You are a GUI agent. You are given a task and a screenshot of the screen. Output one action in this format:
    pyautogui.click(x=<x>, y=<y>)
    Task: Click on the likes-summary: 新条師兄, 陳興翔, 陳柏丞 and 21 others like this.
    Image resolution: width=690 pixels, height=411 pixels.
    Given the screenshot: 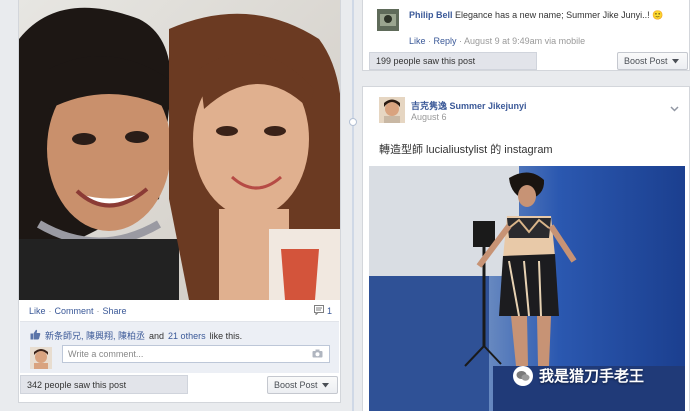 What is the action you would take?
    pyautogui.click(x=179, y=332)
    